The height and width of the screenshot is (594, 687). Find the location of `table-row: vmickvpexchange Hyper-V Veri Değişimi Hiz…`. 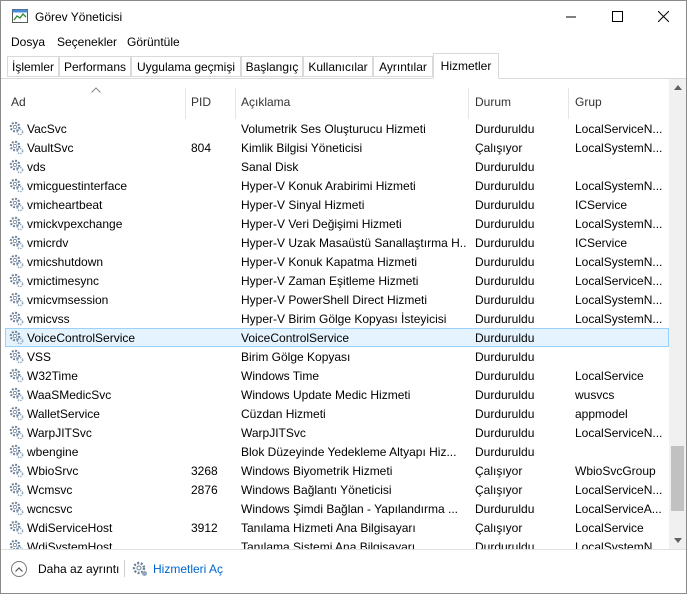

table-row: vmickvpexchange Hyper-V Veri Değişimi Hiz… is located at coordinates (335, 223).